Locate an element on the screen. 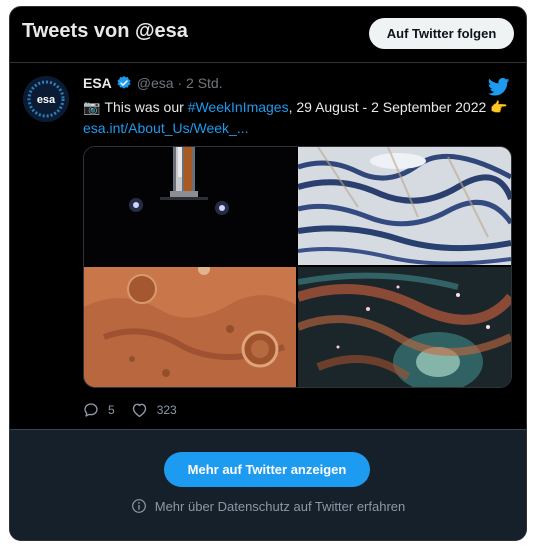 Image resolution: width=534 pixels, height=547 pixels. heart-icon is located at coordinates (139, 410).